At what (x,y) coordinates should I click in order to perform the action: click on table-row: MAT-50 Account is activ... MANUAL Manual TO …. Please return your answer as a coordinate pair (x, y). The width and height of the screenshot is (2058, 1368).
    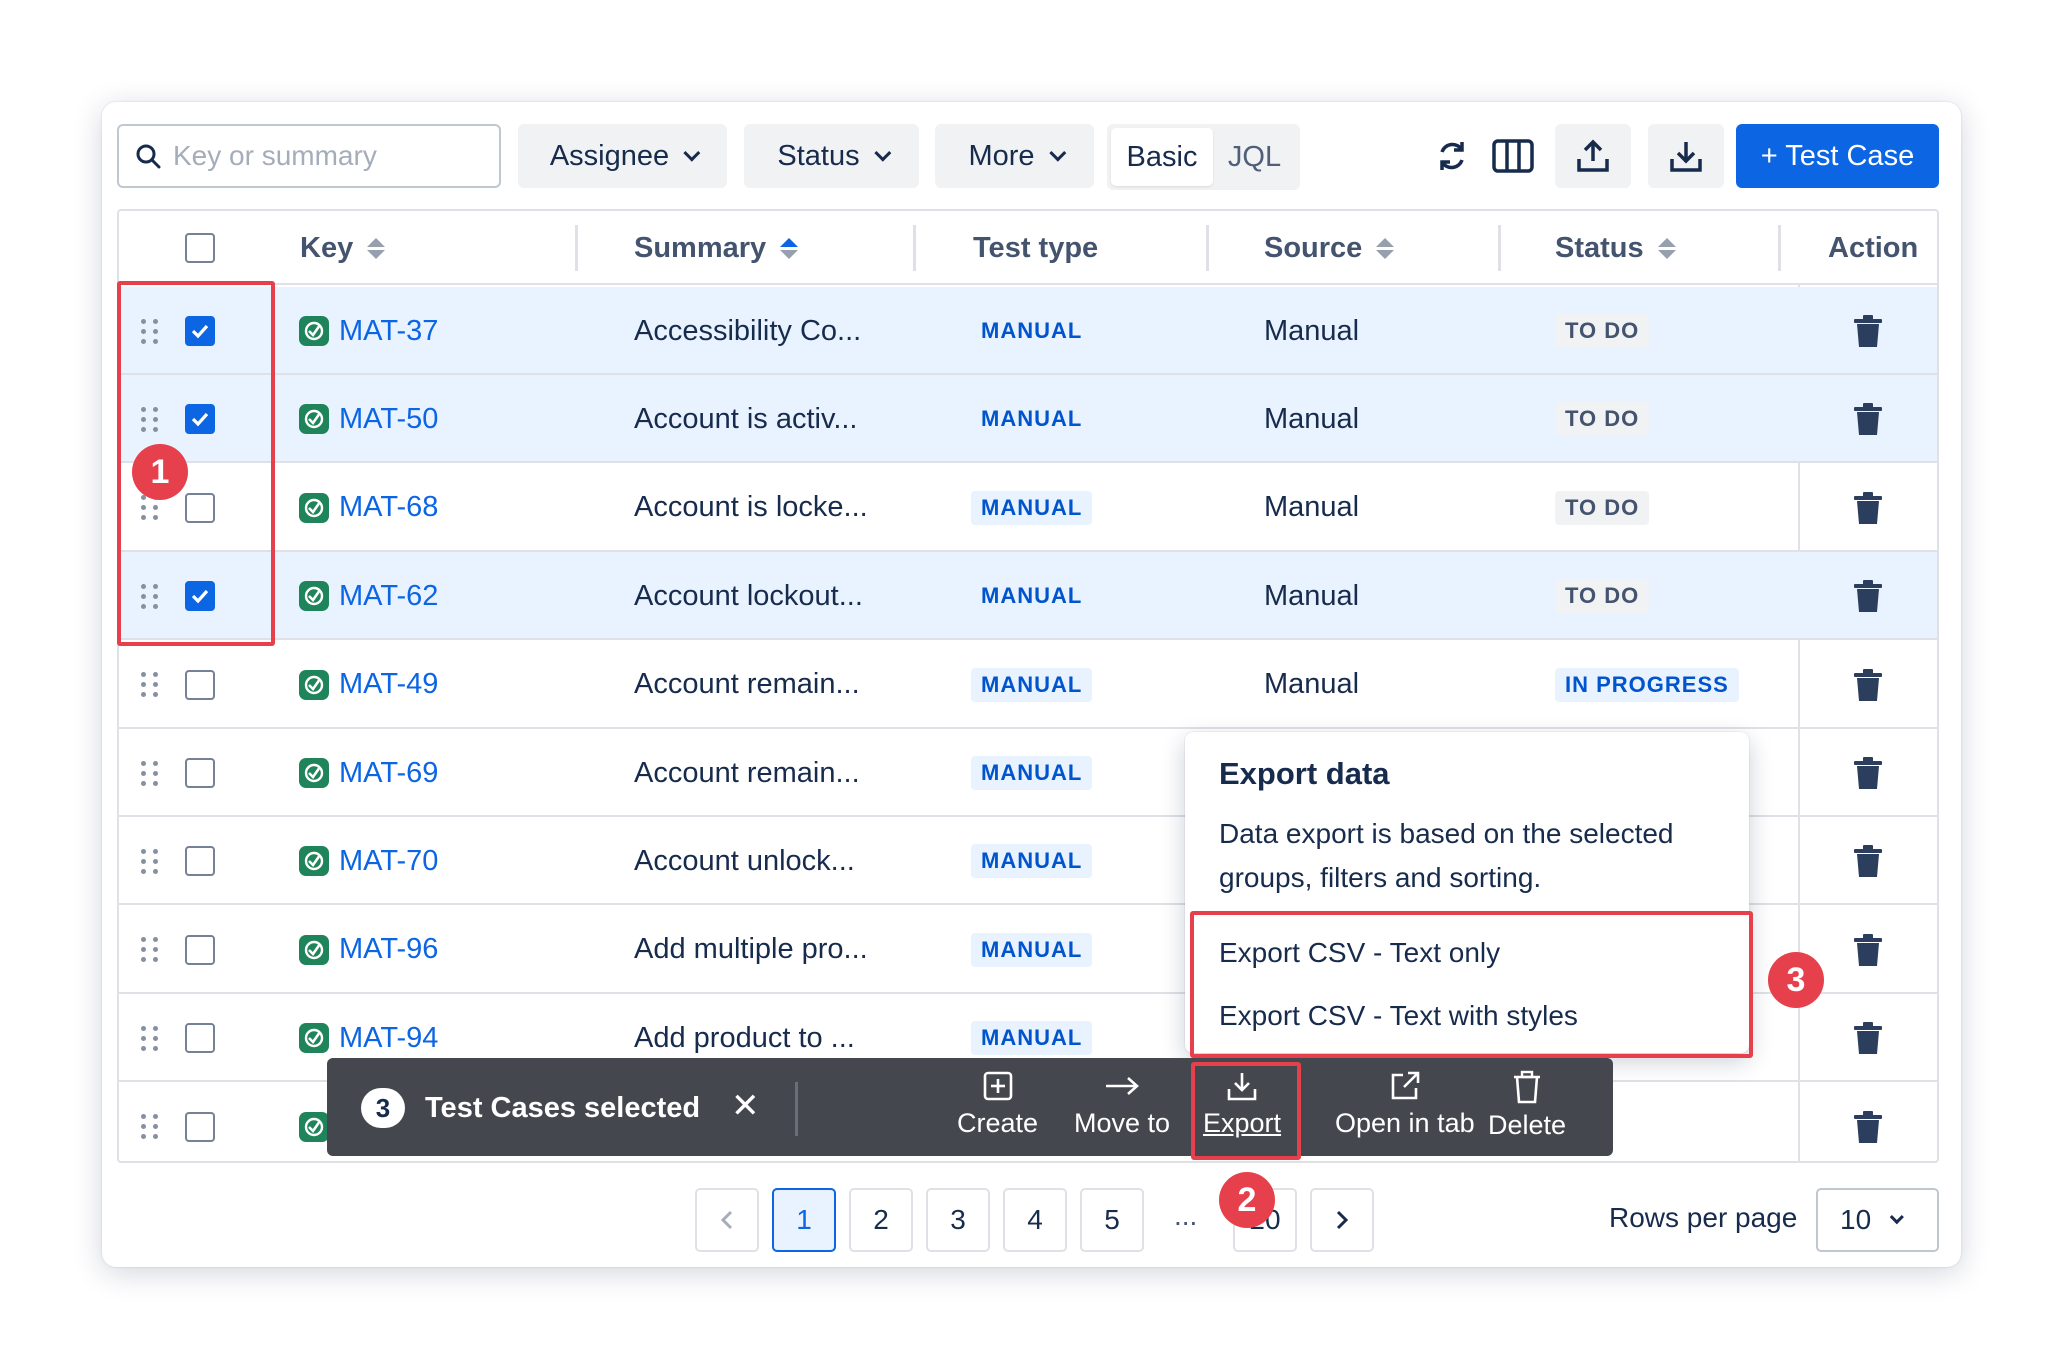
    Looking at the image, I should click on (1028, 419).